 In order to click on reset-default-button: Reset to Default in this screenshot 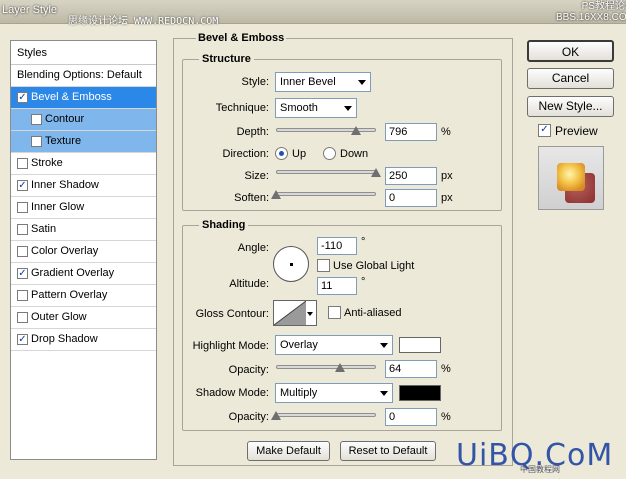, I will do `click(388, 451)`.